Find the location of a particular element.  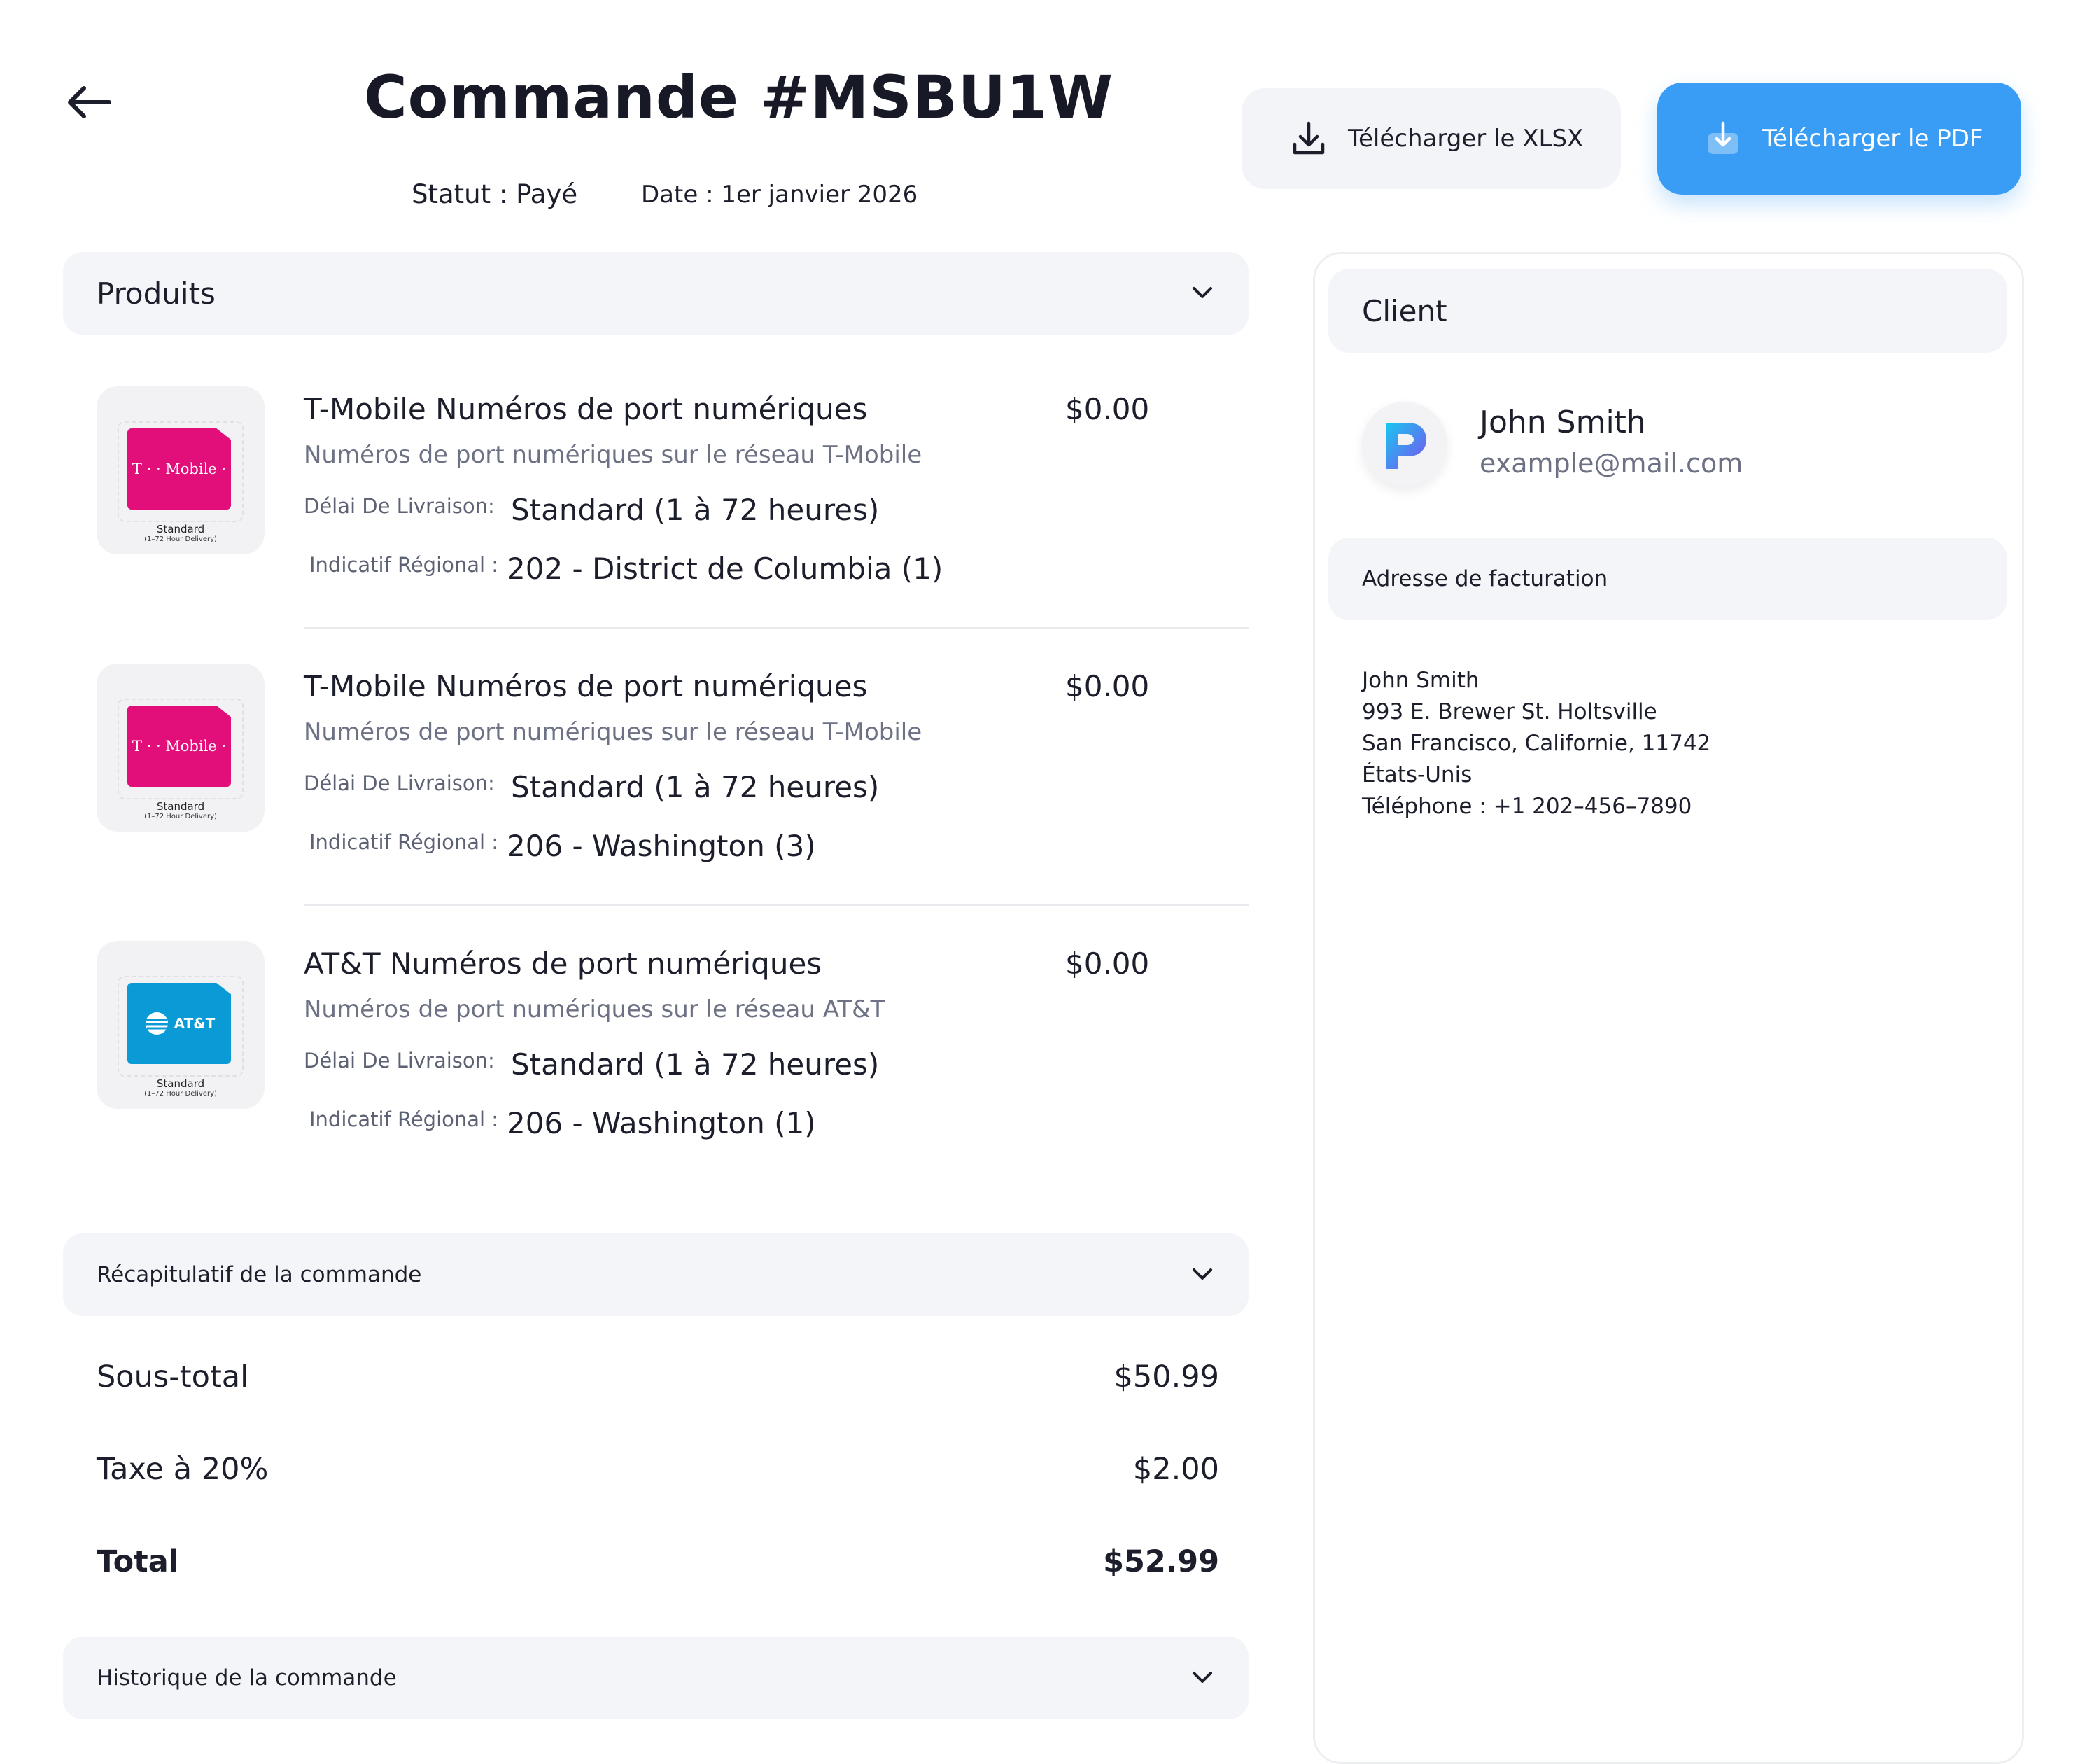

download-xlsx-label: Télécharger le XLSX is located at coordinates (1466, 139).